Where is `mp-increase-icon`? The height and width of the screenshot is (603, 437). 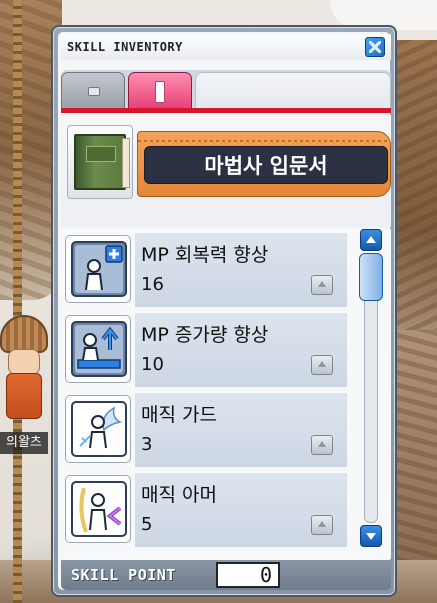
mp-increase-icon is located at coordinates (99, 349).